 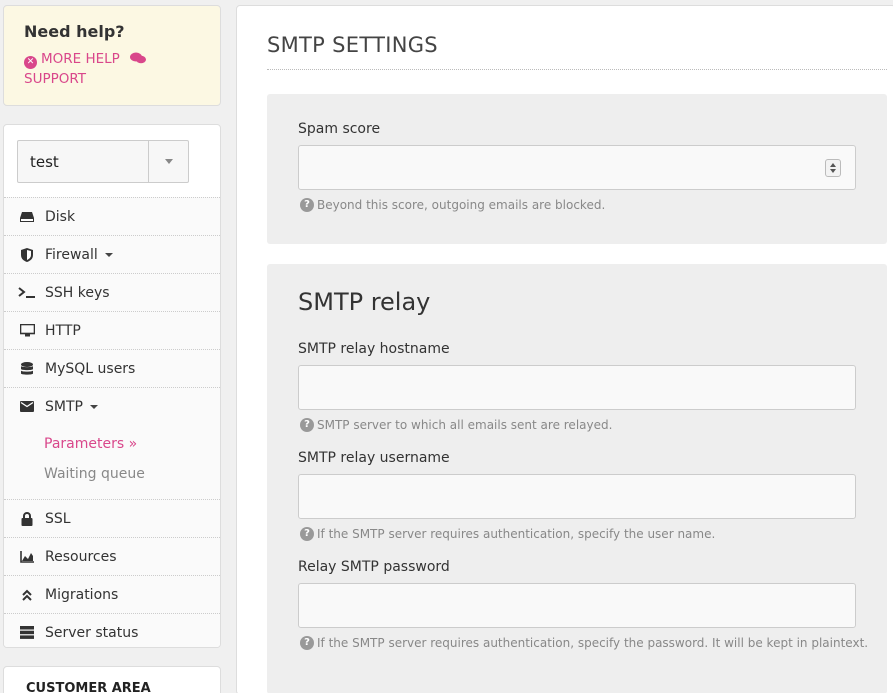 I want to click on help-links: ✕ MORE HELP SUPPORT, so click(x=112, y=69).